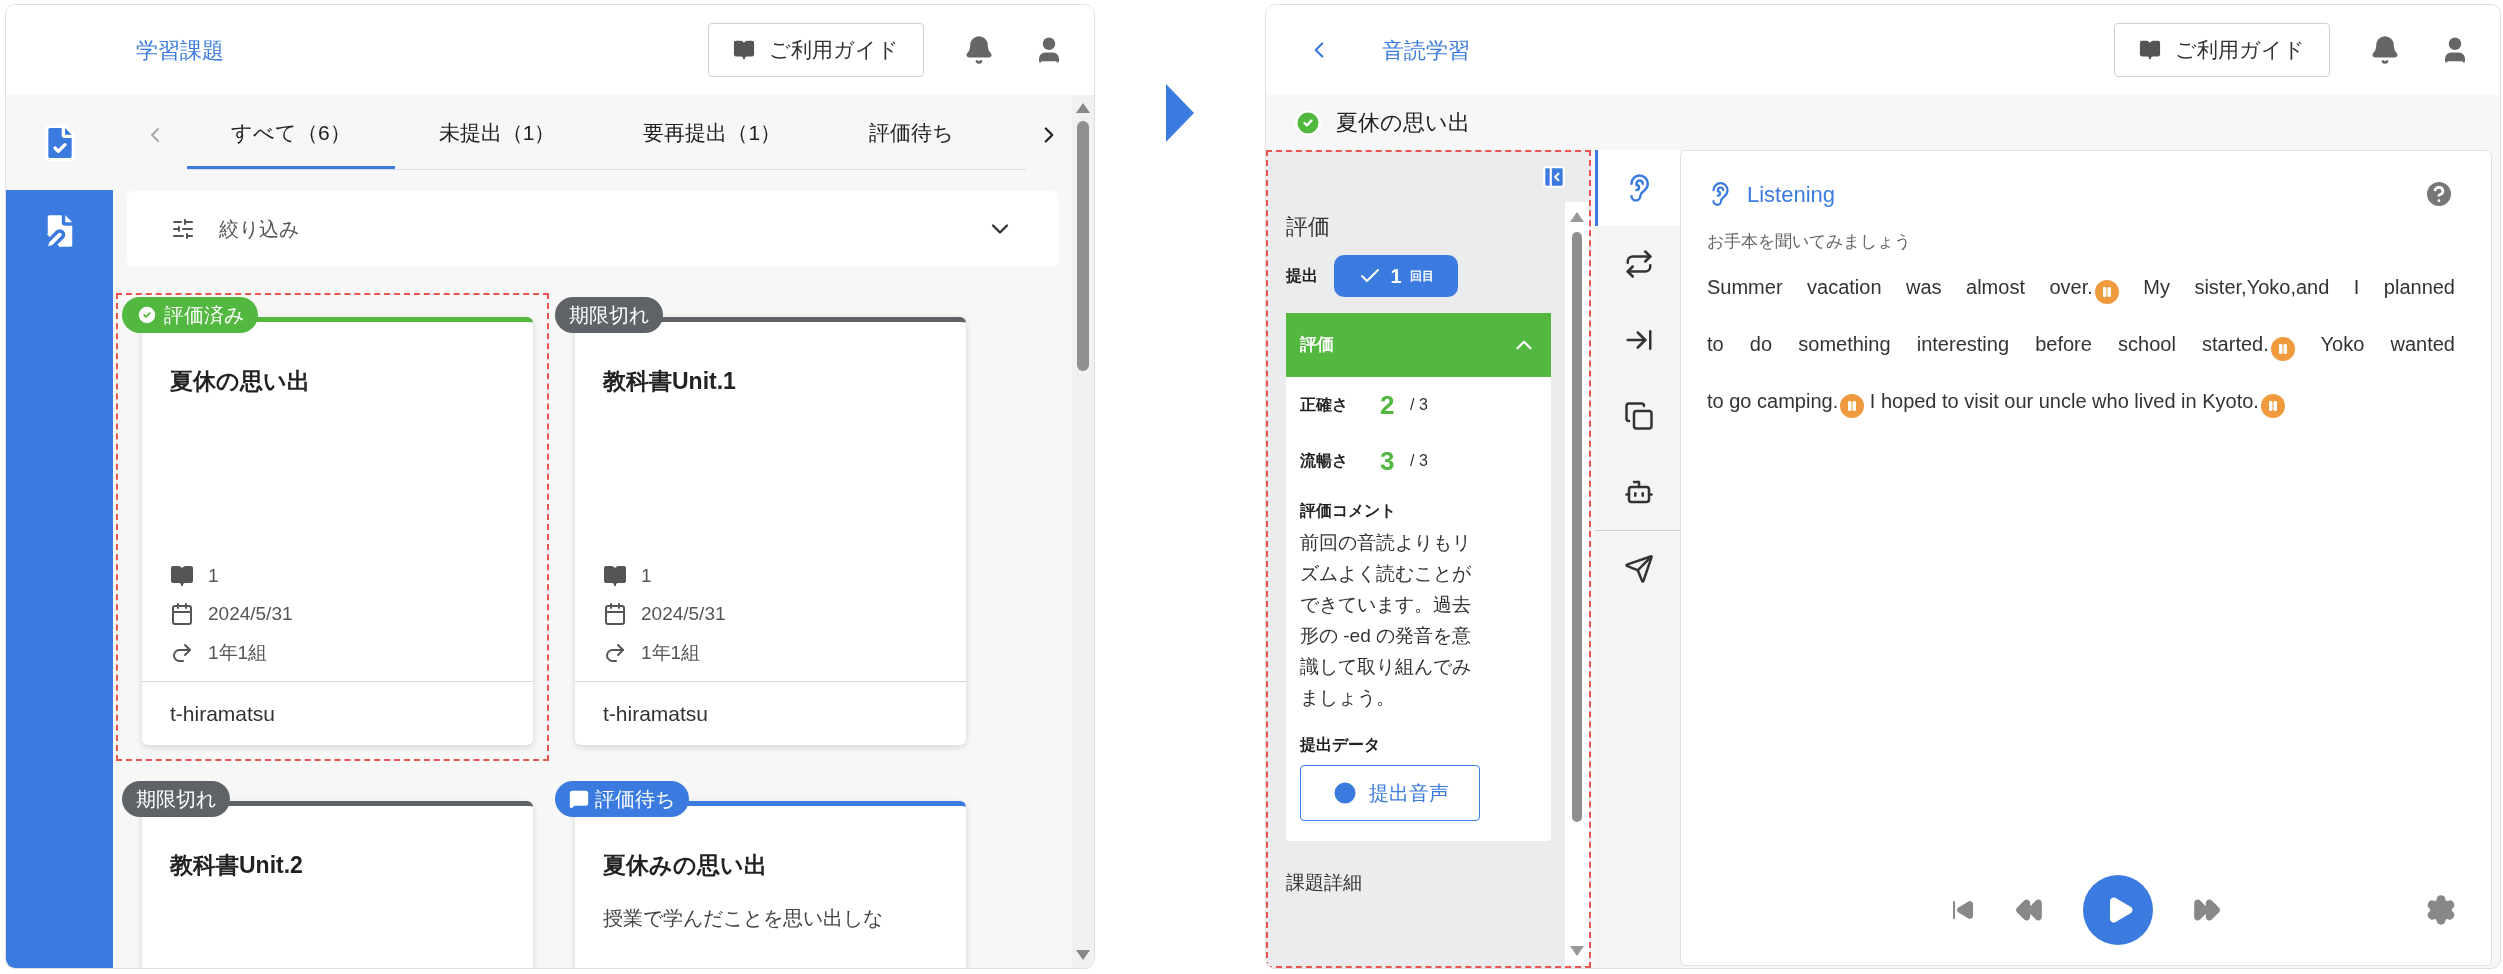  What do you see at coordinates (1340, 745) in the screenshot?
I see `data-label: 提出データ` at bounding box center [1340, 745].